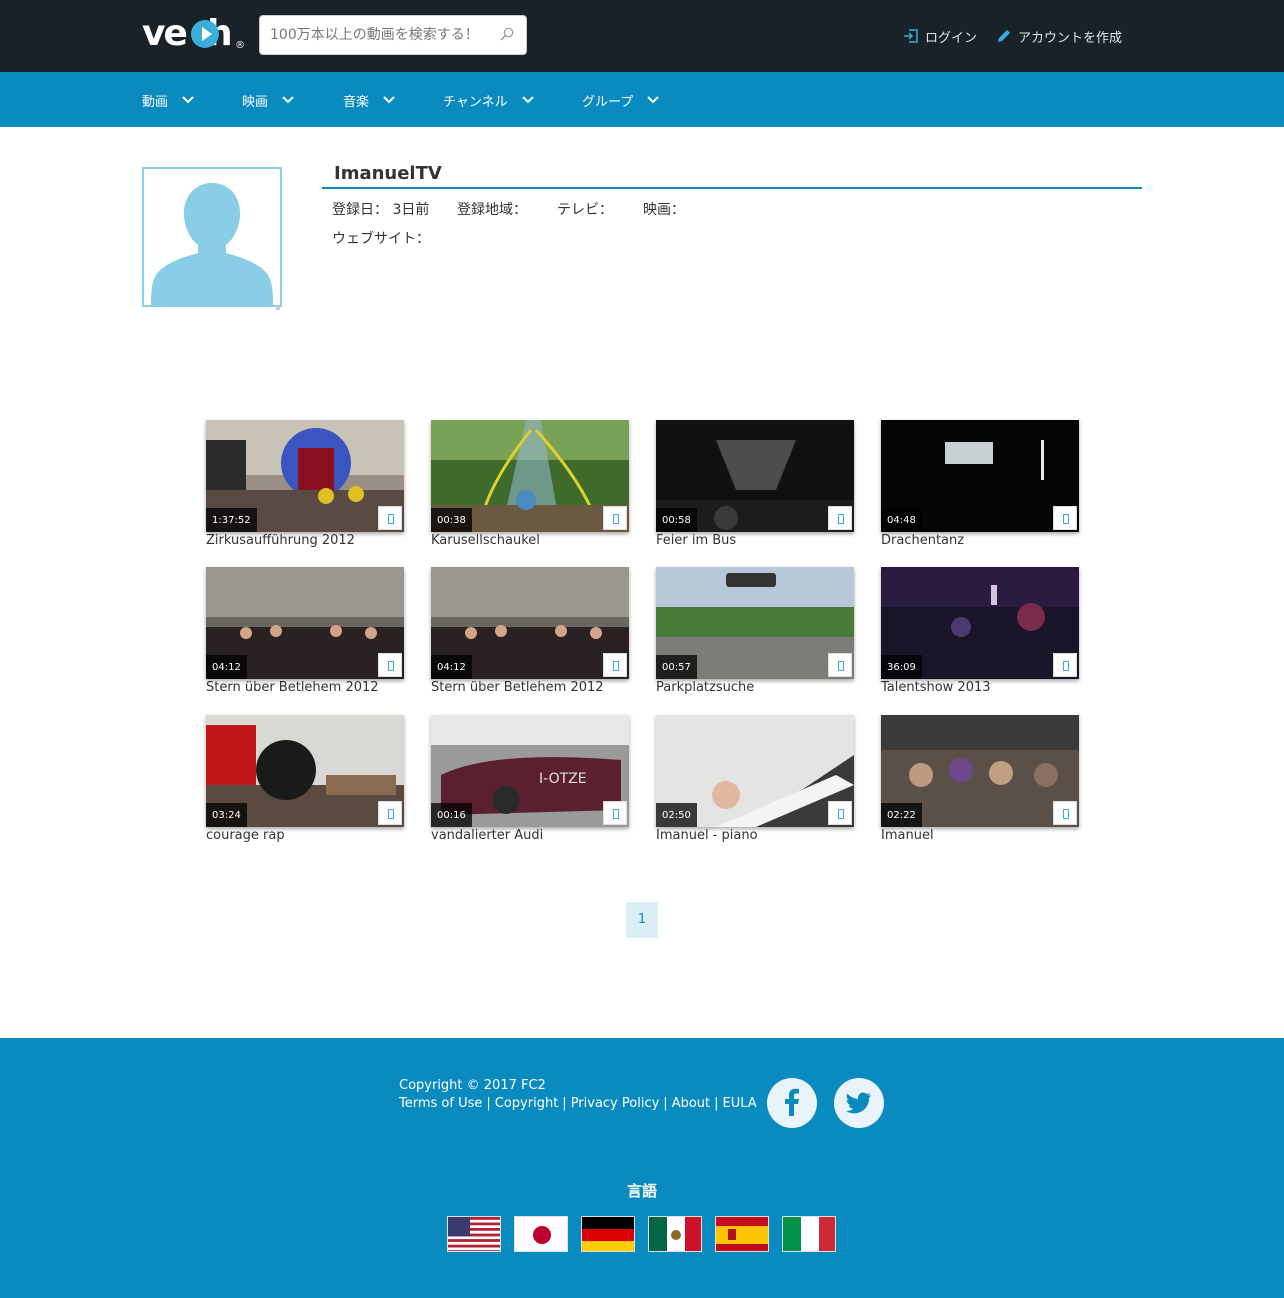  I want to click on video-title: Drachentanz, so click(922, 540).